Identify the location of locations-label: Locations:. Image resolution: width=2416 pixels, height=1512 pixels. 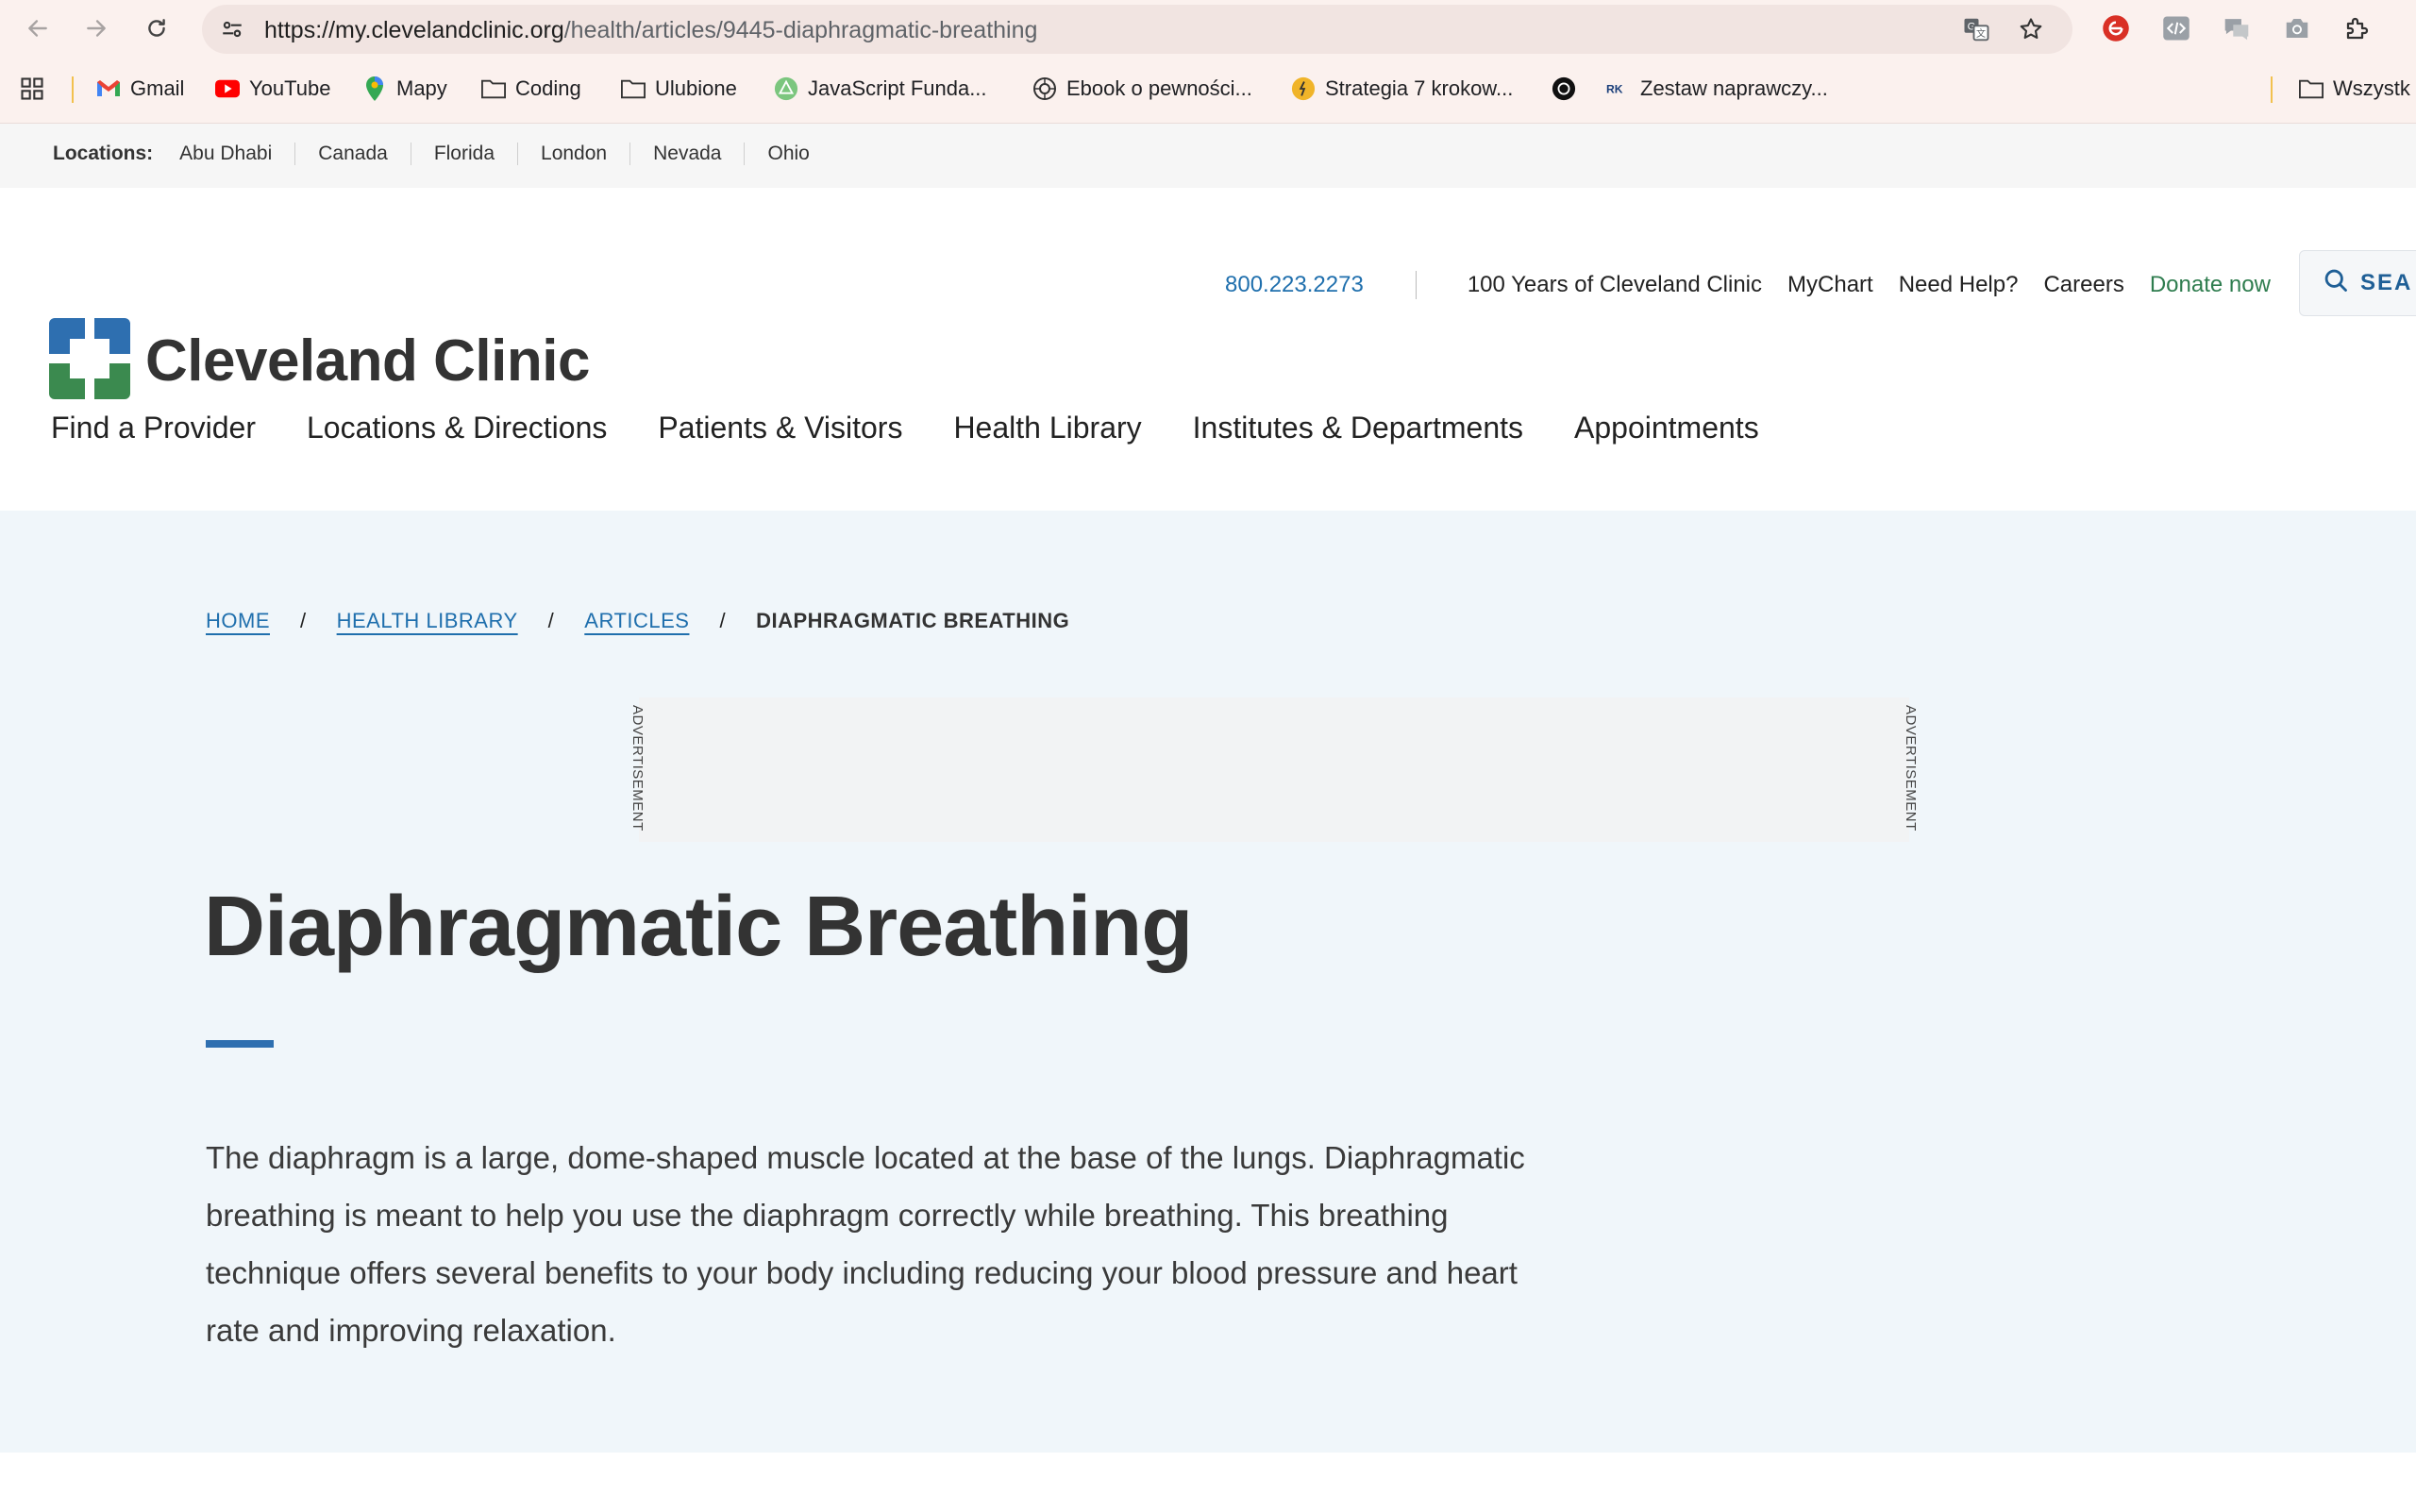
(103, 153).